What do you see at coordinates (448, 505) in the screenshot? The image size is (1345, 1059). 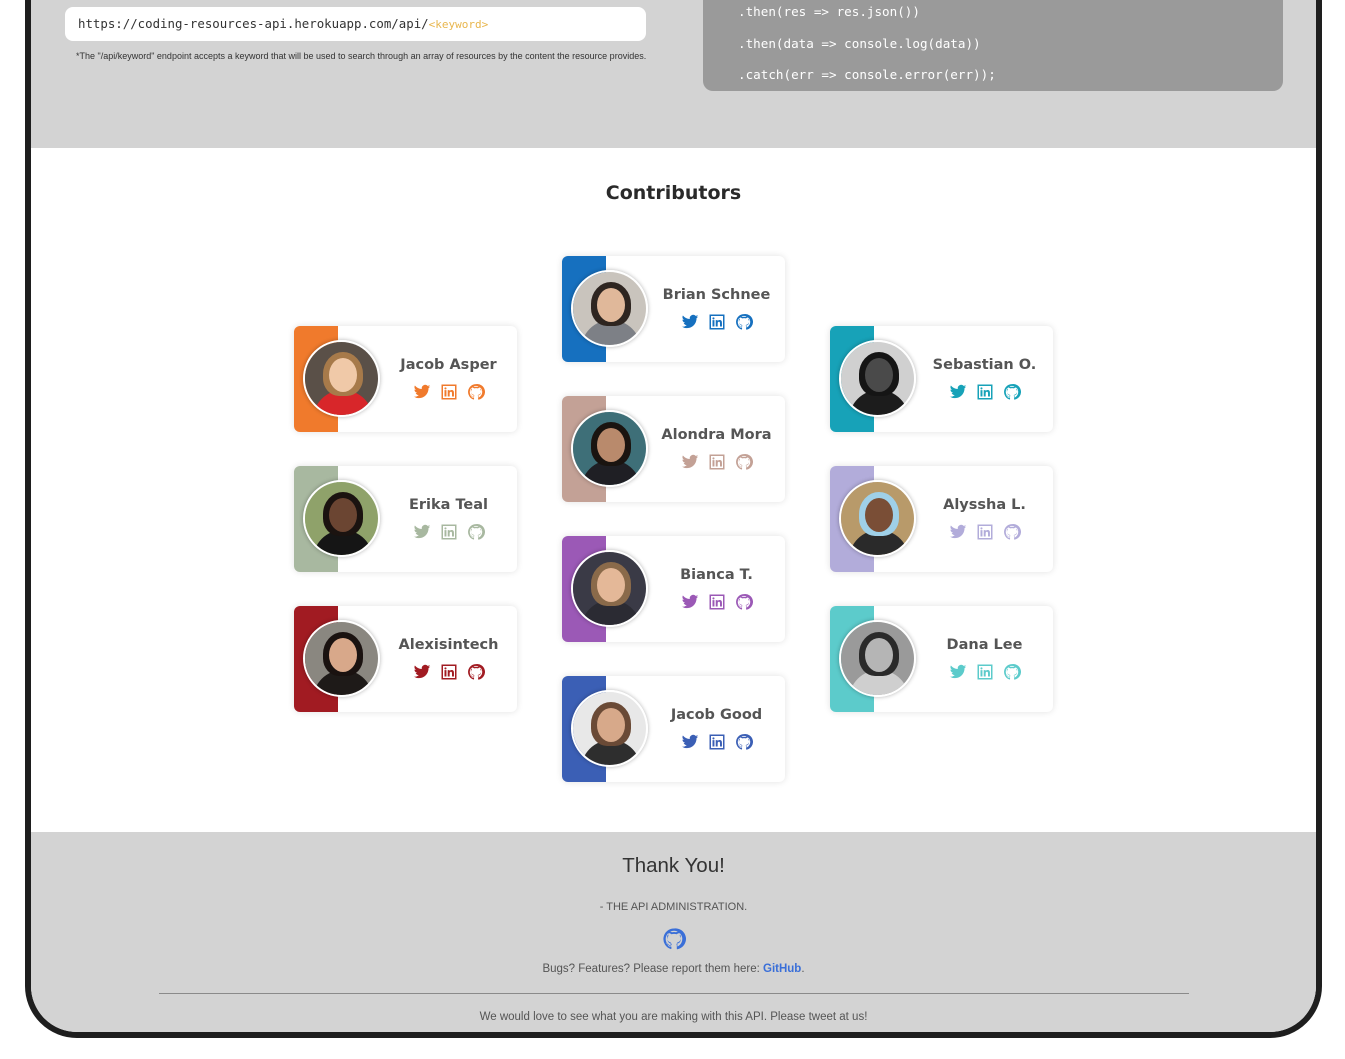 I see `contributor-name: Erika Teal` at bounding box center [448, 505].